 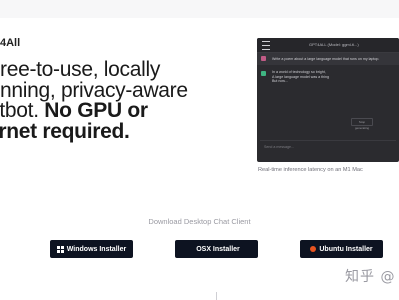 What do you see at coordinates (263, 58) in the screenshot?
I see `user-avatar-icon` at bounding box center [263, 58].